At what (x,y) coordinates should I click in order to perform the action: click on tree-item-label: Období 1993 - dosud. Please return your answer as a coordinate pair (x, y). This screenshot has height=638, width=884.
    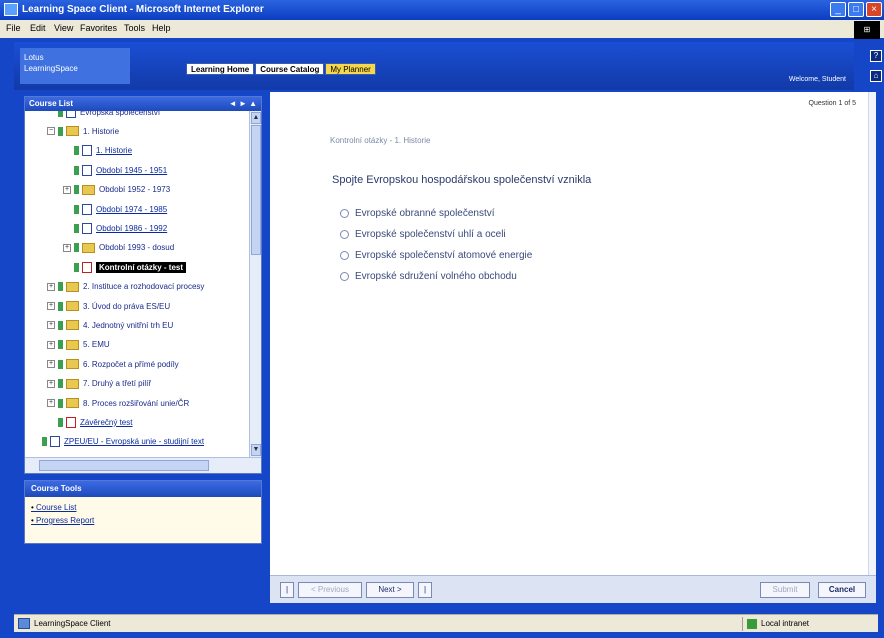
    Looking at the image, I should click on (136, 247).